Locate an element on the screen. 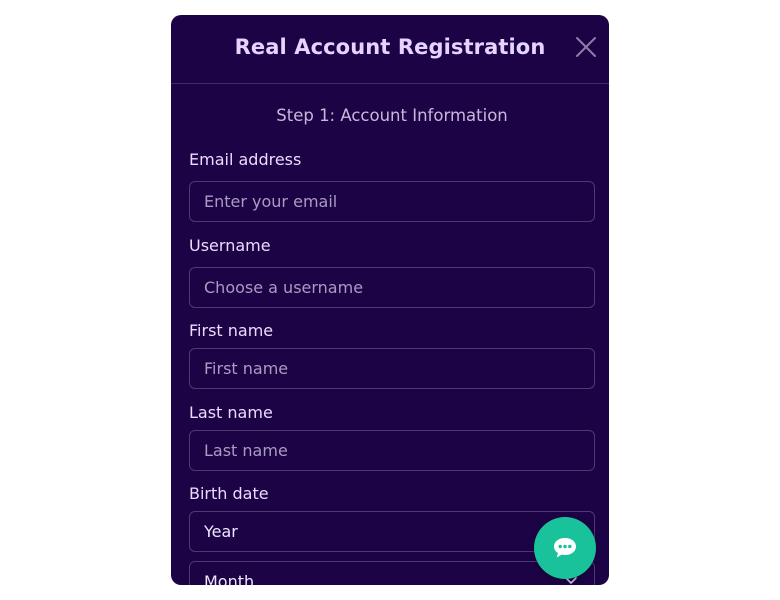 The width and height of the screenshot is (780, 600). birth-year-value: Year is located at coordinates (221, 531).